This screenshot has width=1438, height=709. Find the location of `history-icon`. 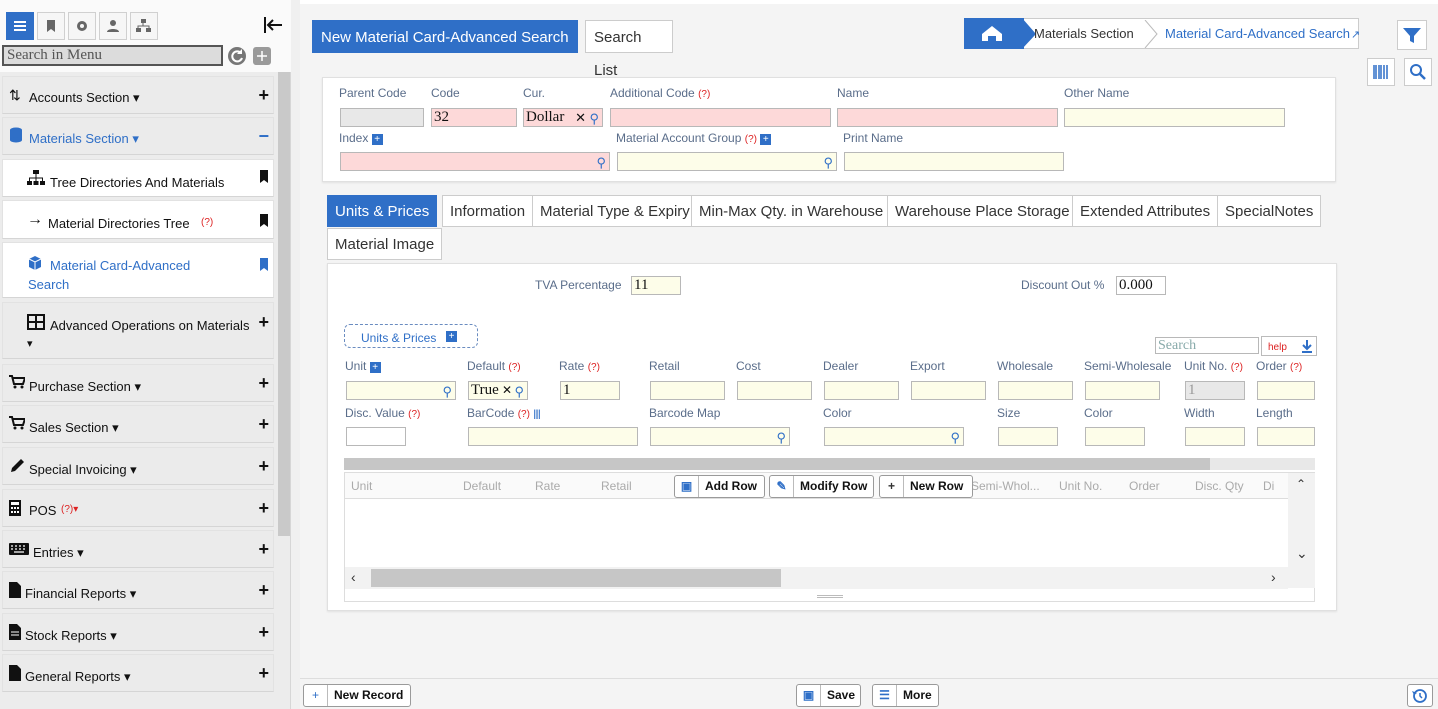

history-icon is located at coordinates (1420, 695).